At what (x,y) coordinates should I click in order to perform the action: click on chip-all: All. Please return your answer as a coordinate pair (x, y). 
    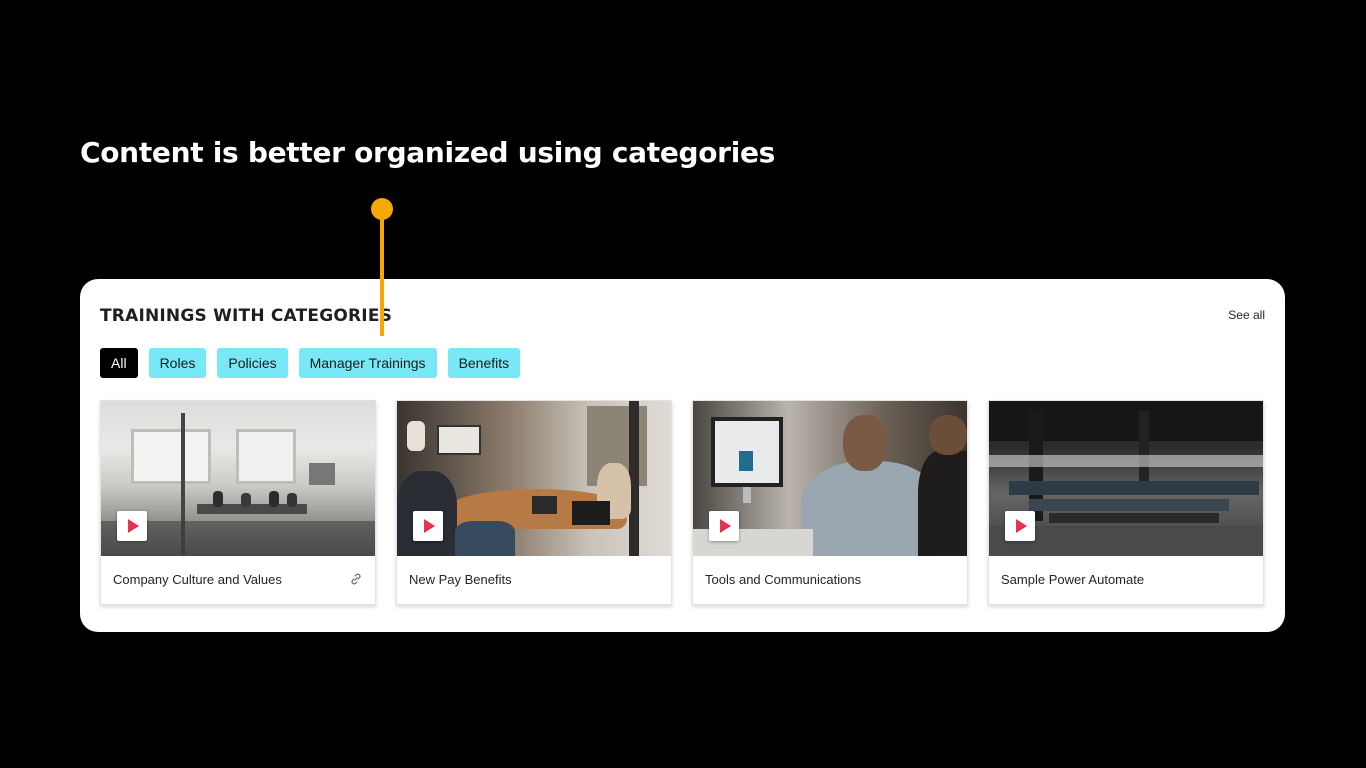
    Looking at the image, I should click on (119, 363).